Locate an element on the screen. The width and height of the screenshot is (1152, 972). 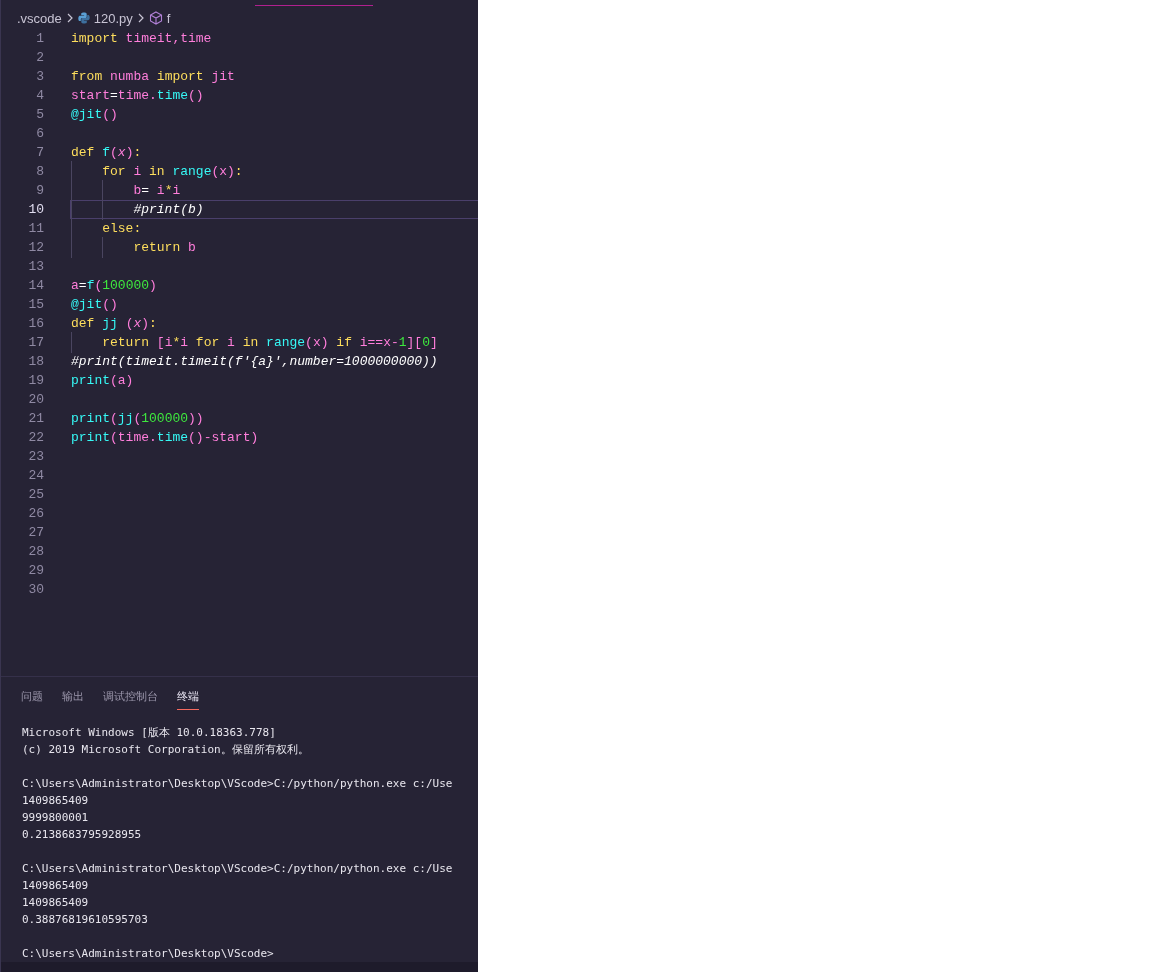
line-number: 9 is located at coordinates (39, 190).